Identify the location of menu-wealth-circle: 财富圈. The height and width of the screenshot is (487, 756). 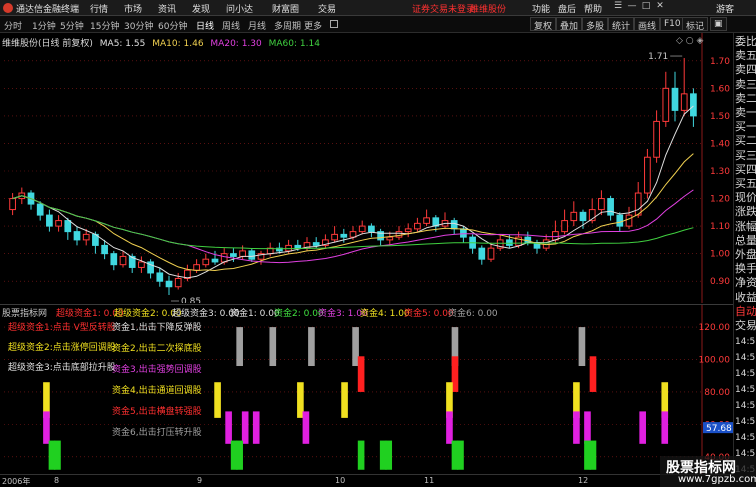
(285, 8).